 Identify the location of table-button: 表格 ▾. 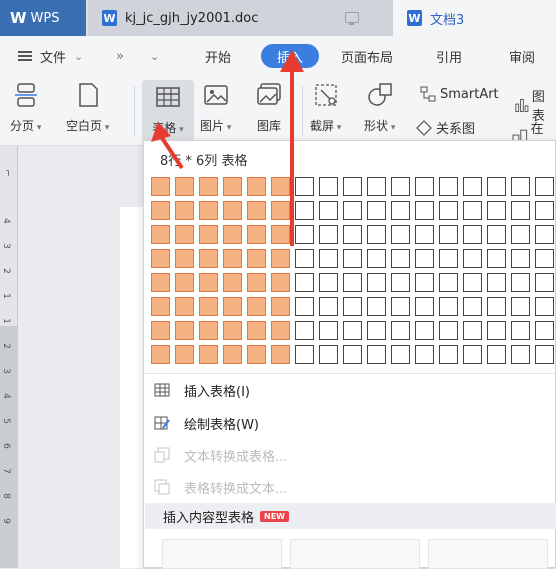
(168, 111).